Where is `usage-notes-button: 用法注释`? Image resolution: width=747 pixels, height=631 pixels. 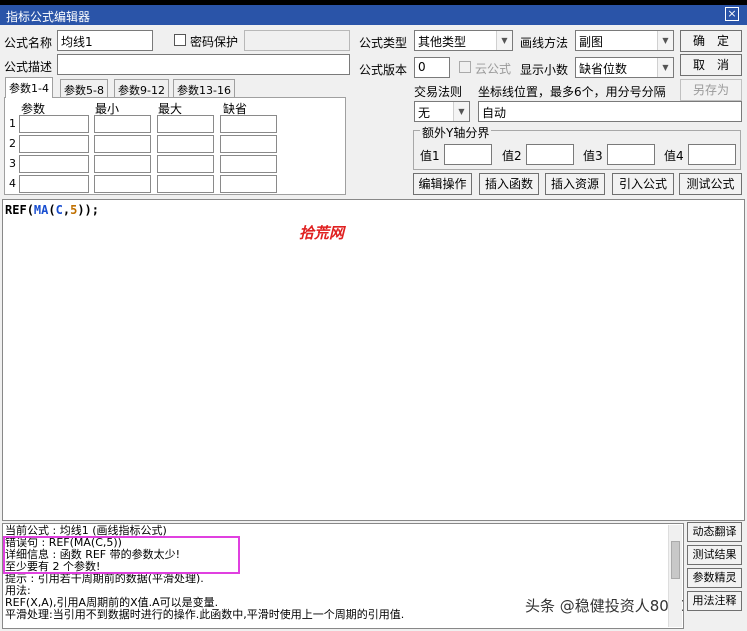
usage-notes-button: 用法注释 is located at coordinates (714, 601).